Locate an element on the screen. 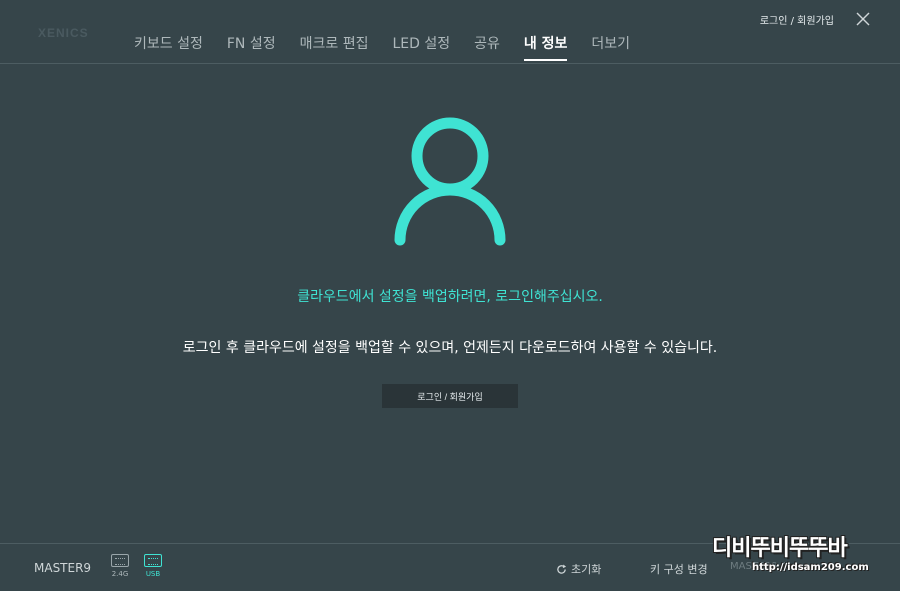 The image size is (900, 591). close-button is located at coordinates (863, 19).